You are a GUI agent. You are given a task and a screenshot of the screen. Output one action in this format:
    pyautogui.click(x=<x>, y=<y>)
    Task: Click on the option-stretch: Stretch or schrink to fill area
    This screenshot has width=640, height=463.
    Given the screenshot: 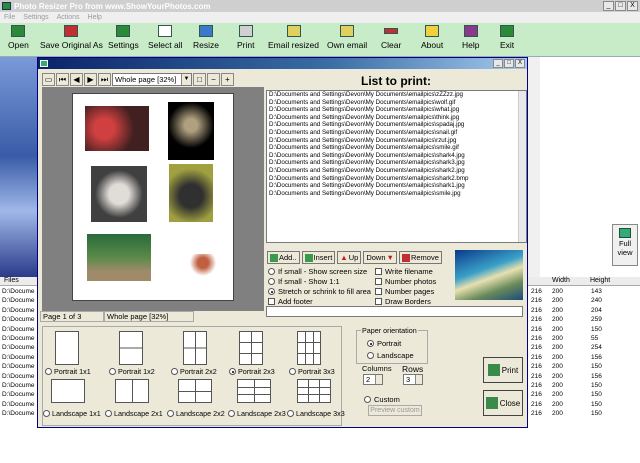 What is the action you would take?
    pyautogui.click(x=319, y=291)
    